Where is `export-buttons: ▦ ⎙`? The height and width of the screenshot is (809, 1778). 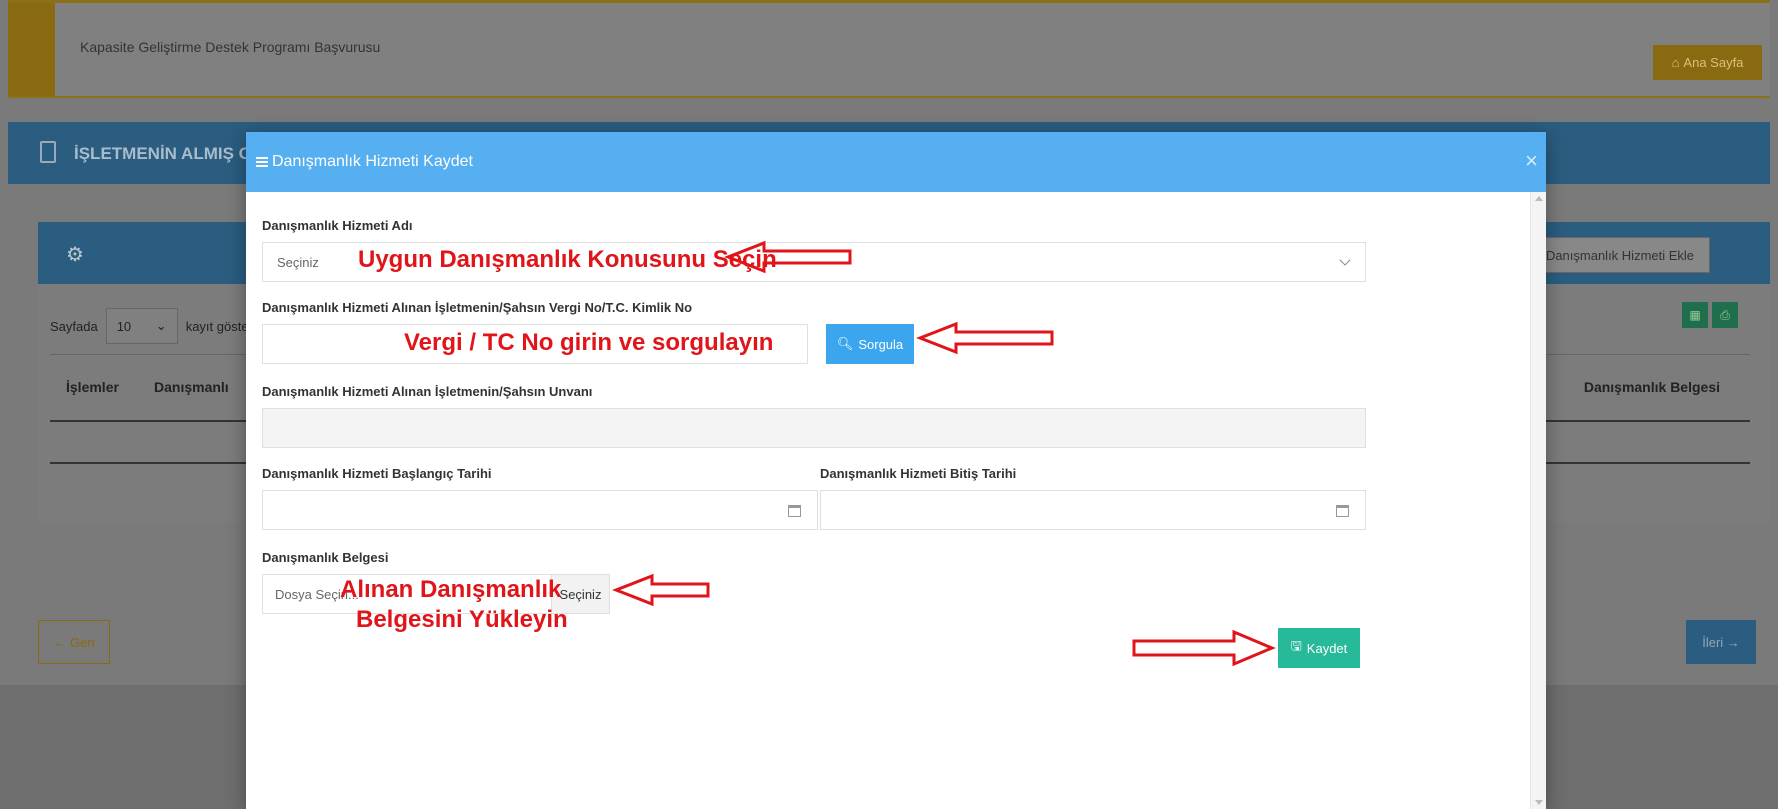
export-buttons: ▦ ⎙ is located at coordinates (1710, 315).